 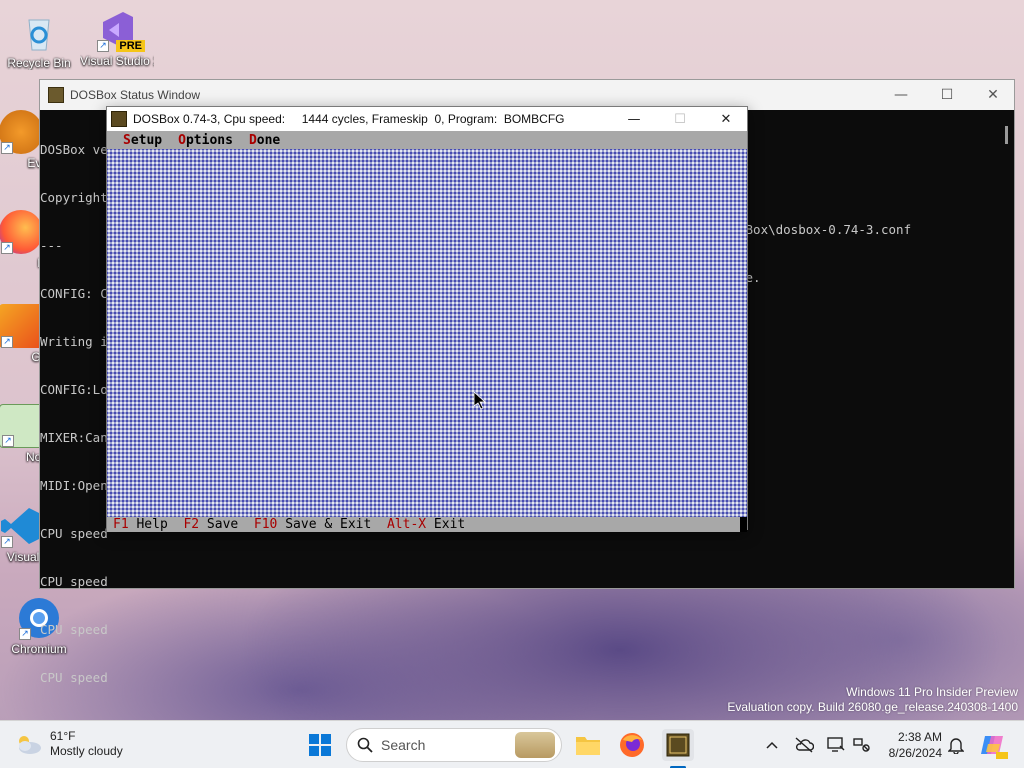 I want to click on console-line: de., so click(x=749, y=277).